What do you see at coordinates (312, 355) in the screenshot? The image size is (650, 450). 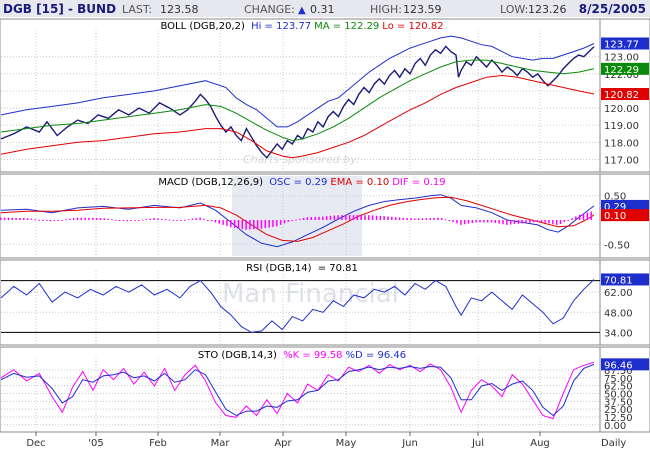 I see `sto-legend-entry: %K = 99.58` at bounding box center [312, 355].